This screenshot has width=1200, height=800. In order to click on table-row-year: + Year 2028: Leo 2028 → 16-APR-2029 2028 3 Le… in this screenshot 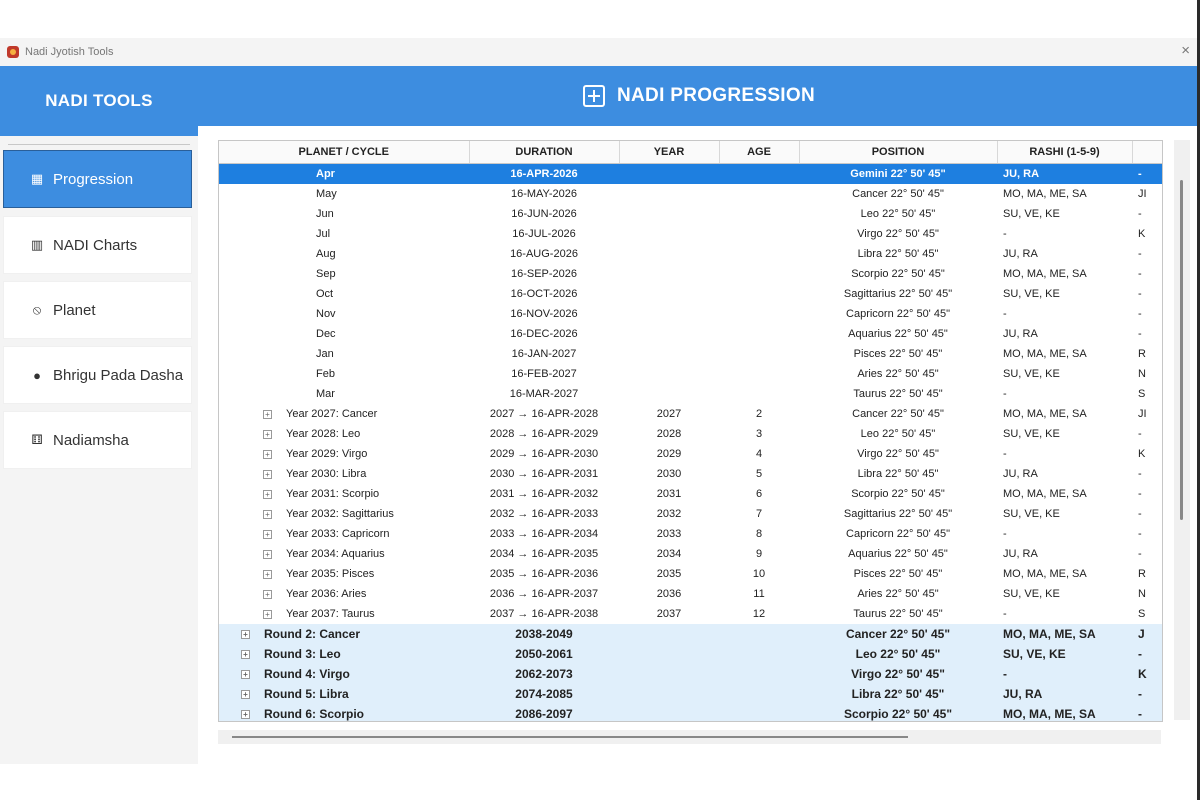, I will do `click(690, 434)`.